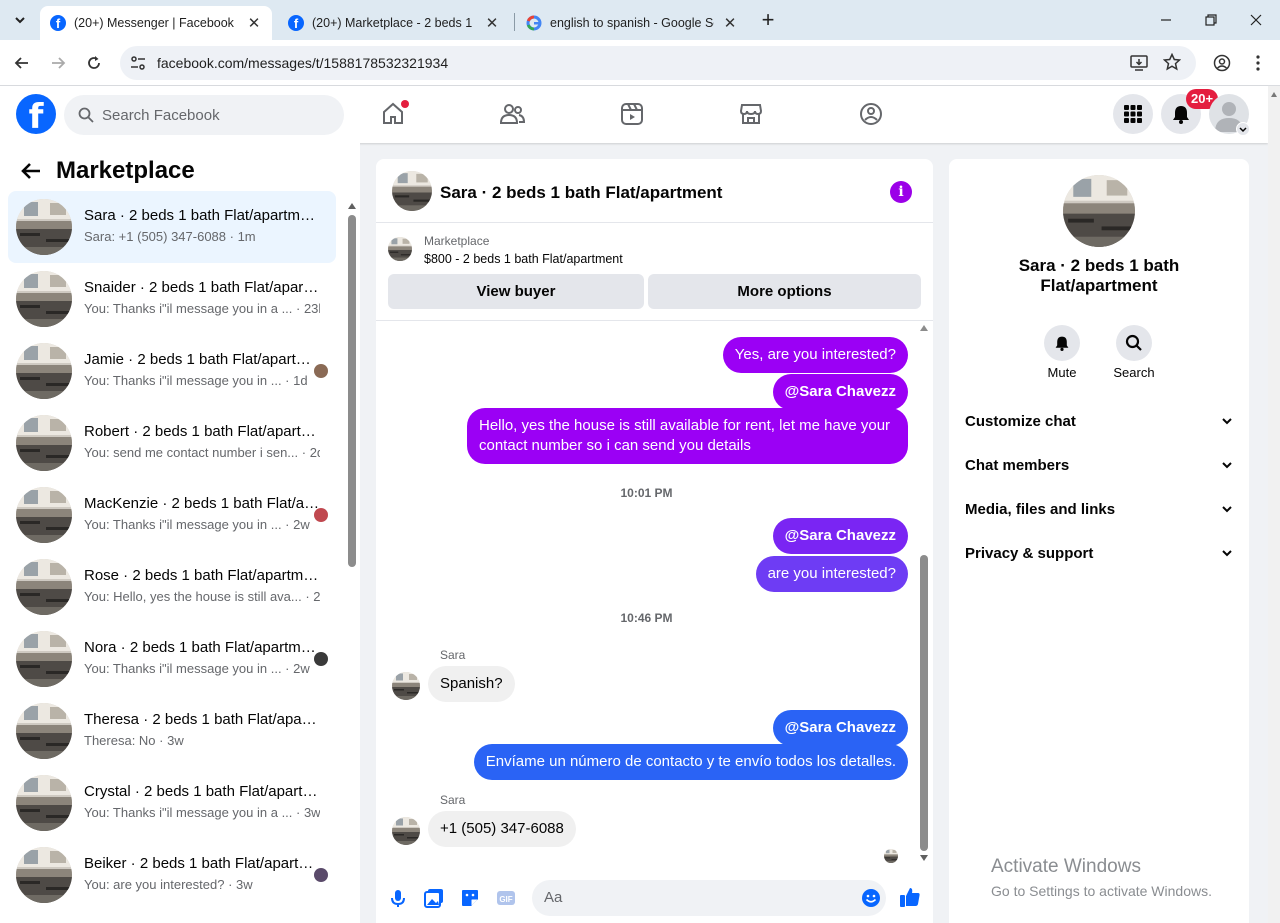 This screenshot has height=923, width=1280. What do you see at coordinates (502, 829) in the screenshot?
I see `message-bubble-received: +1 (505) 347-6088` at bounding box center [502, 829].